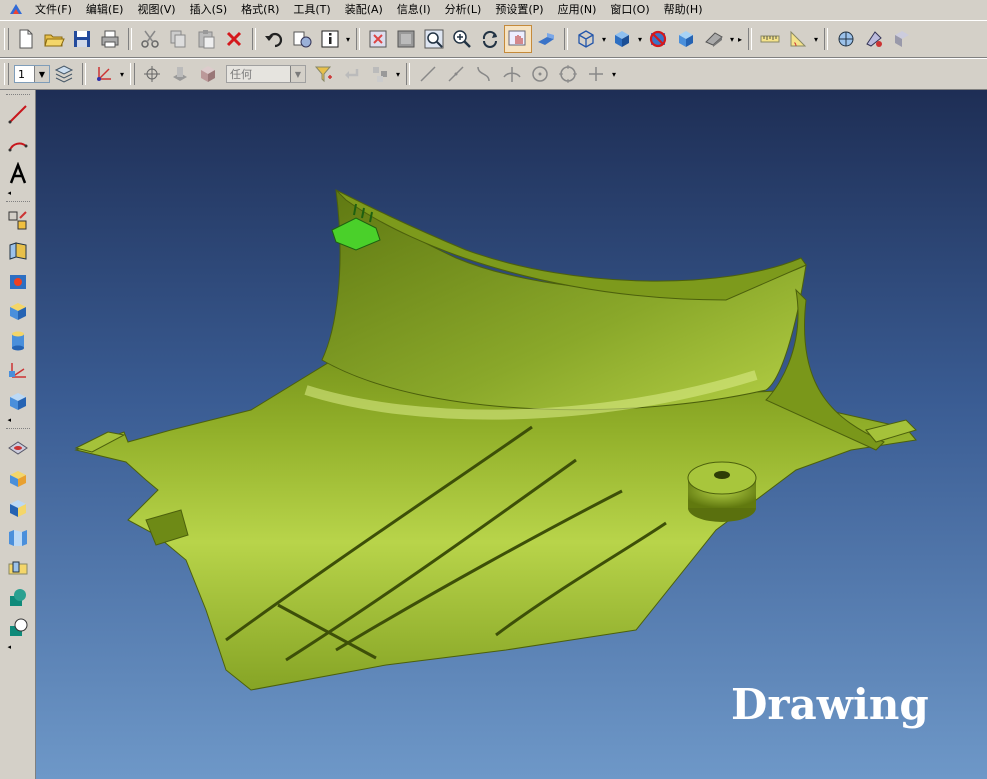 The width and height of the screenshot is (987, 779). What do you see at coordinates (54, 39) in the screenshot?
I see `open-file-button` at bounding box center [54, 39].